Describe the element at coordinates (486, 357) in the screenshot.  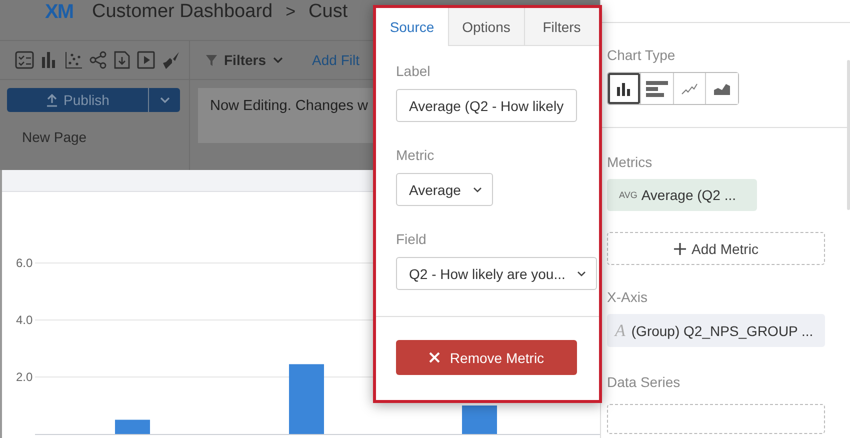
I see `remove-metric-button: Remove Metric` at that location.